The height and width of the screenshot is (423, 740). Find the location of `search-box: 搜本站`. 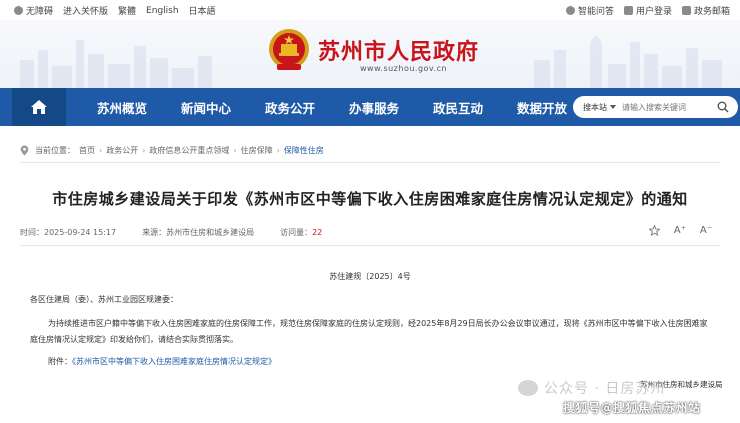

search-box: 搜本站 is located at coordinates (655, 107).